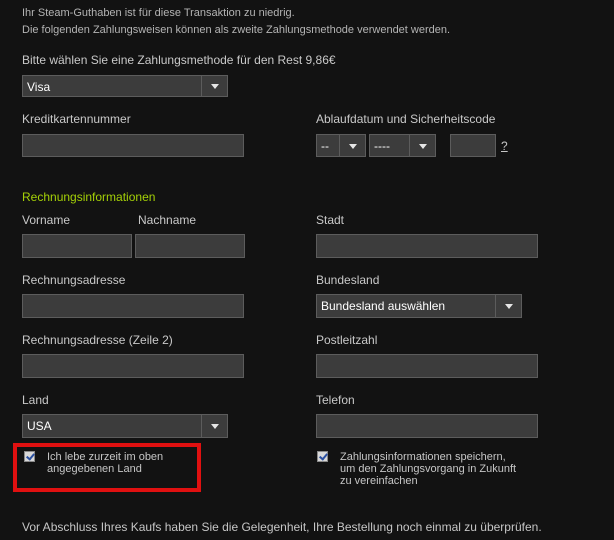 This screenshot has width=614, height=540. Describe the element at coordinates (379, 481) in the screenshot. I see `save-payment-label-3: zu vereinfachen` at that location.